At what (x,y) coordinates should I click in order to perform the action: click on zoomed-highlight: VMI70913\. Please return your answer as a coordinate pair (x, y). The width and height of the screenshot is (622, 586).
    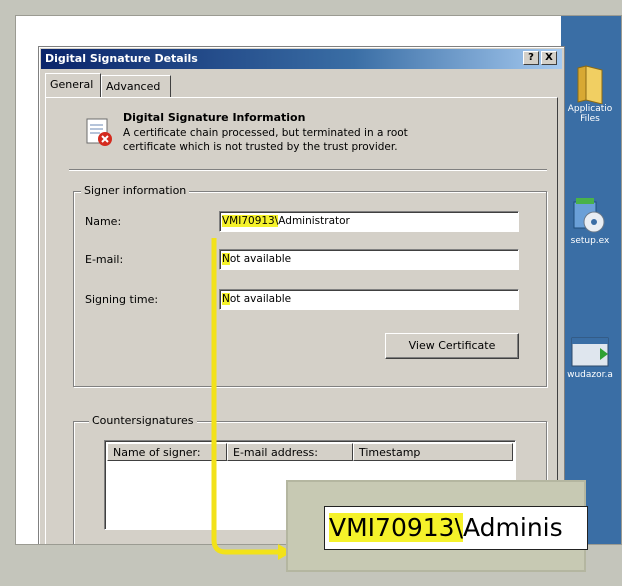
    Looking at the image, I should click on (396, 527).